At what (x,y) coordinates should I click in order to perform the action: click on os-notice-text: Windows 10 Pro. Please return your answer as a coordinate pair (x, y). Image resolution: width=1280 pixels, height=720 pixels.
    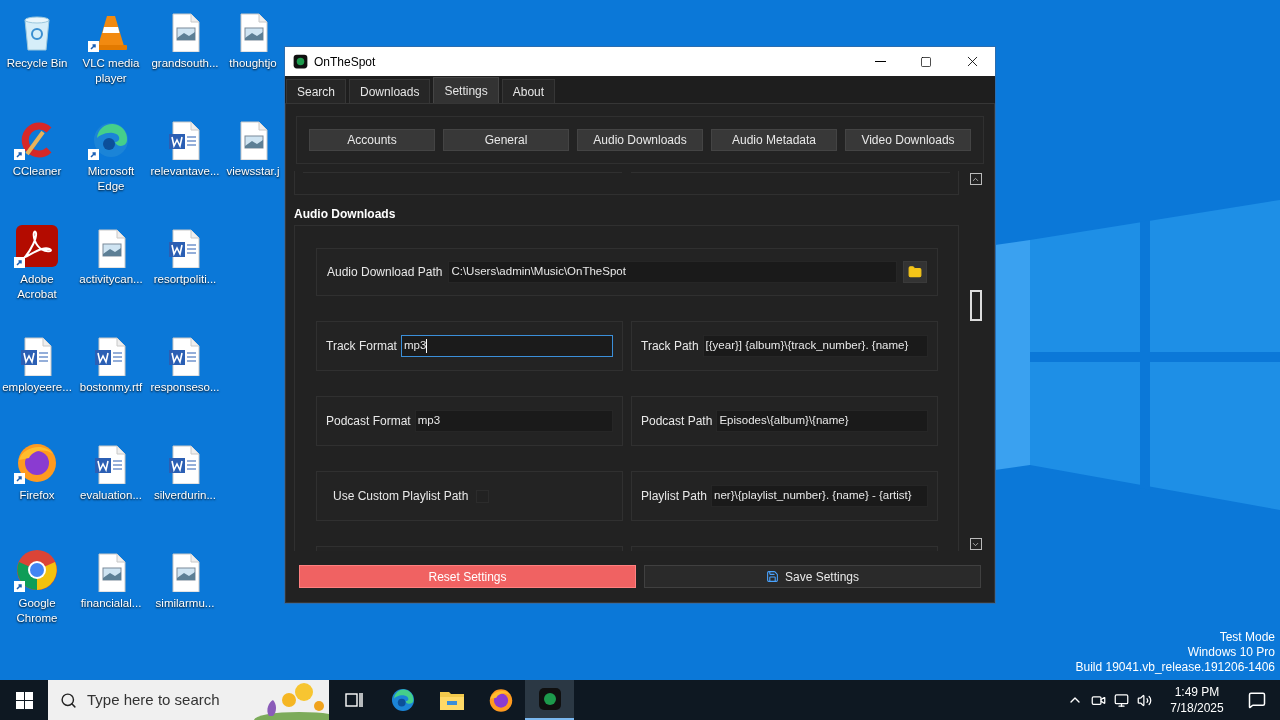
    Looking at the image, I should click on (1231, 652).